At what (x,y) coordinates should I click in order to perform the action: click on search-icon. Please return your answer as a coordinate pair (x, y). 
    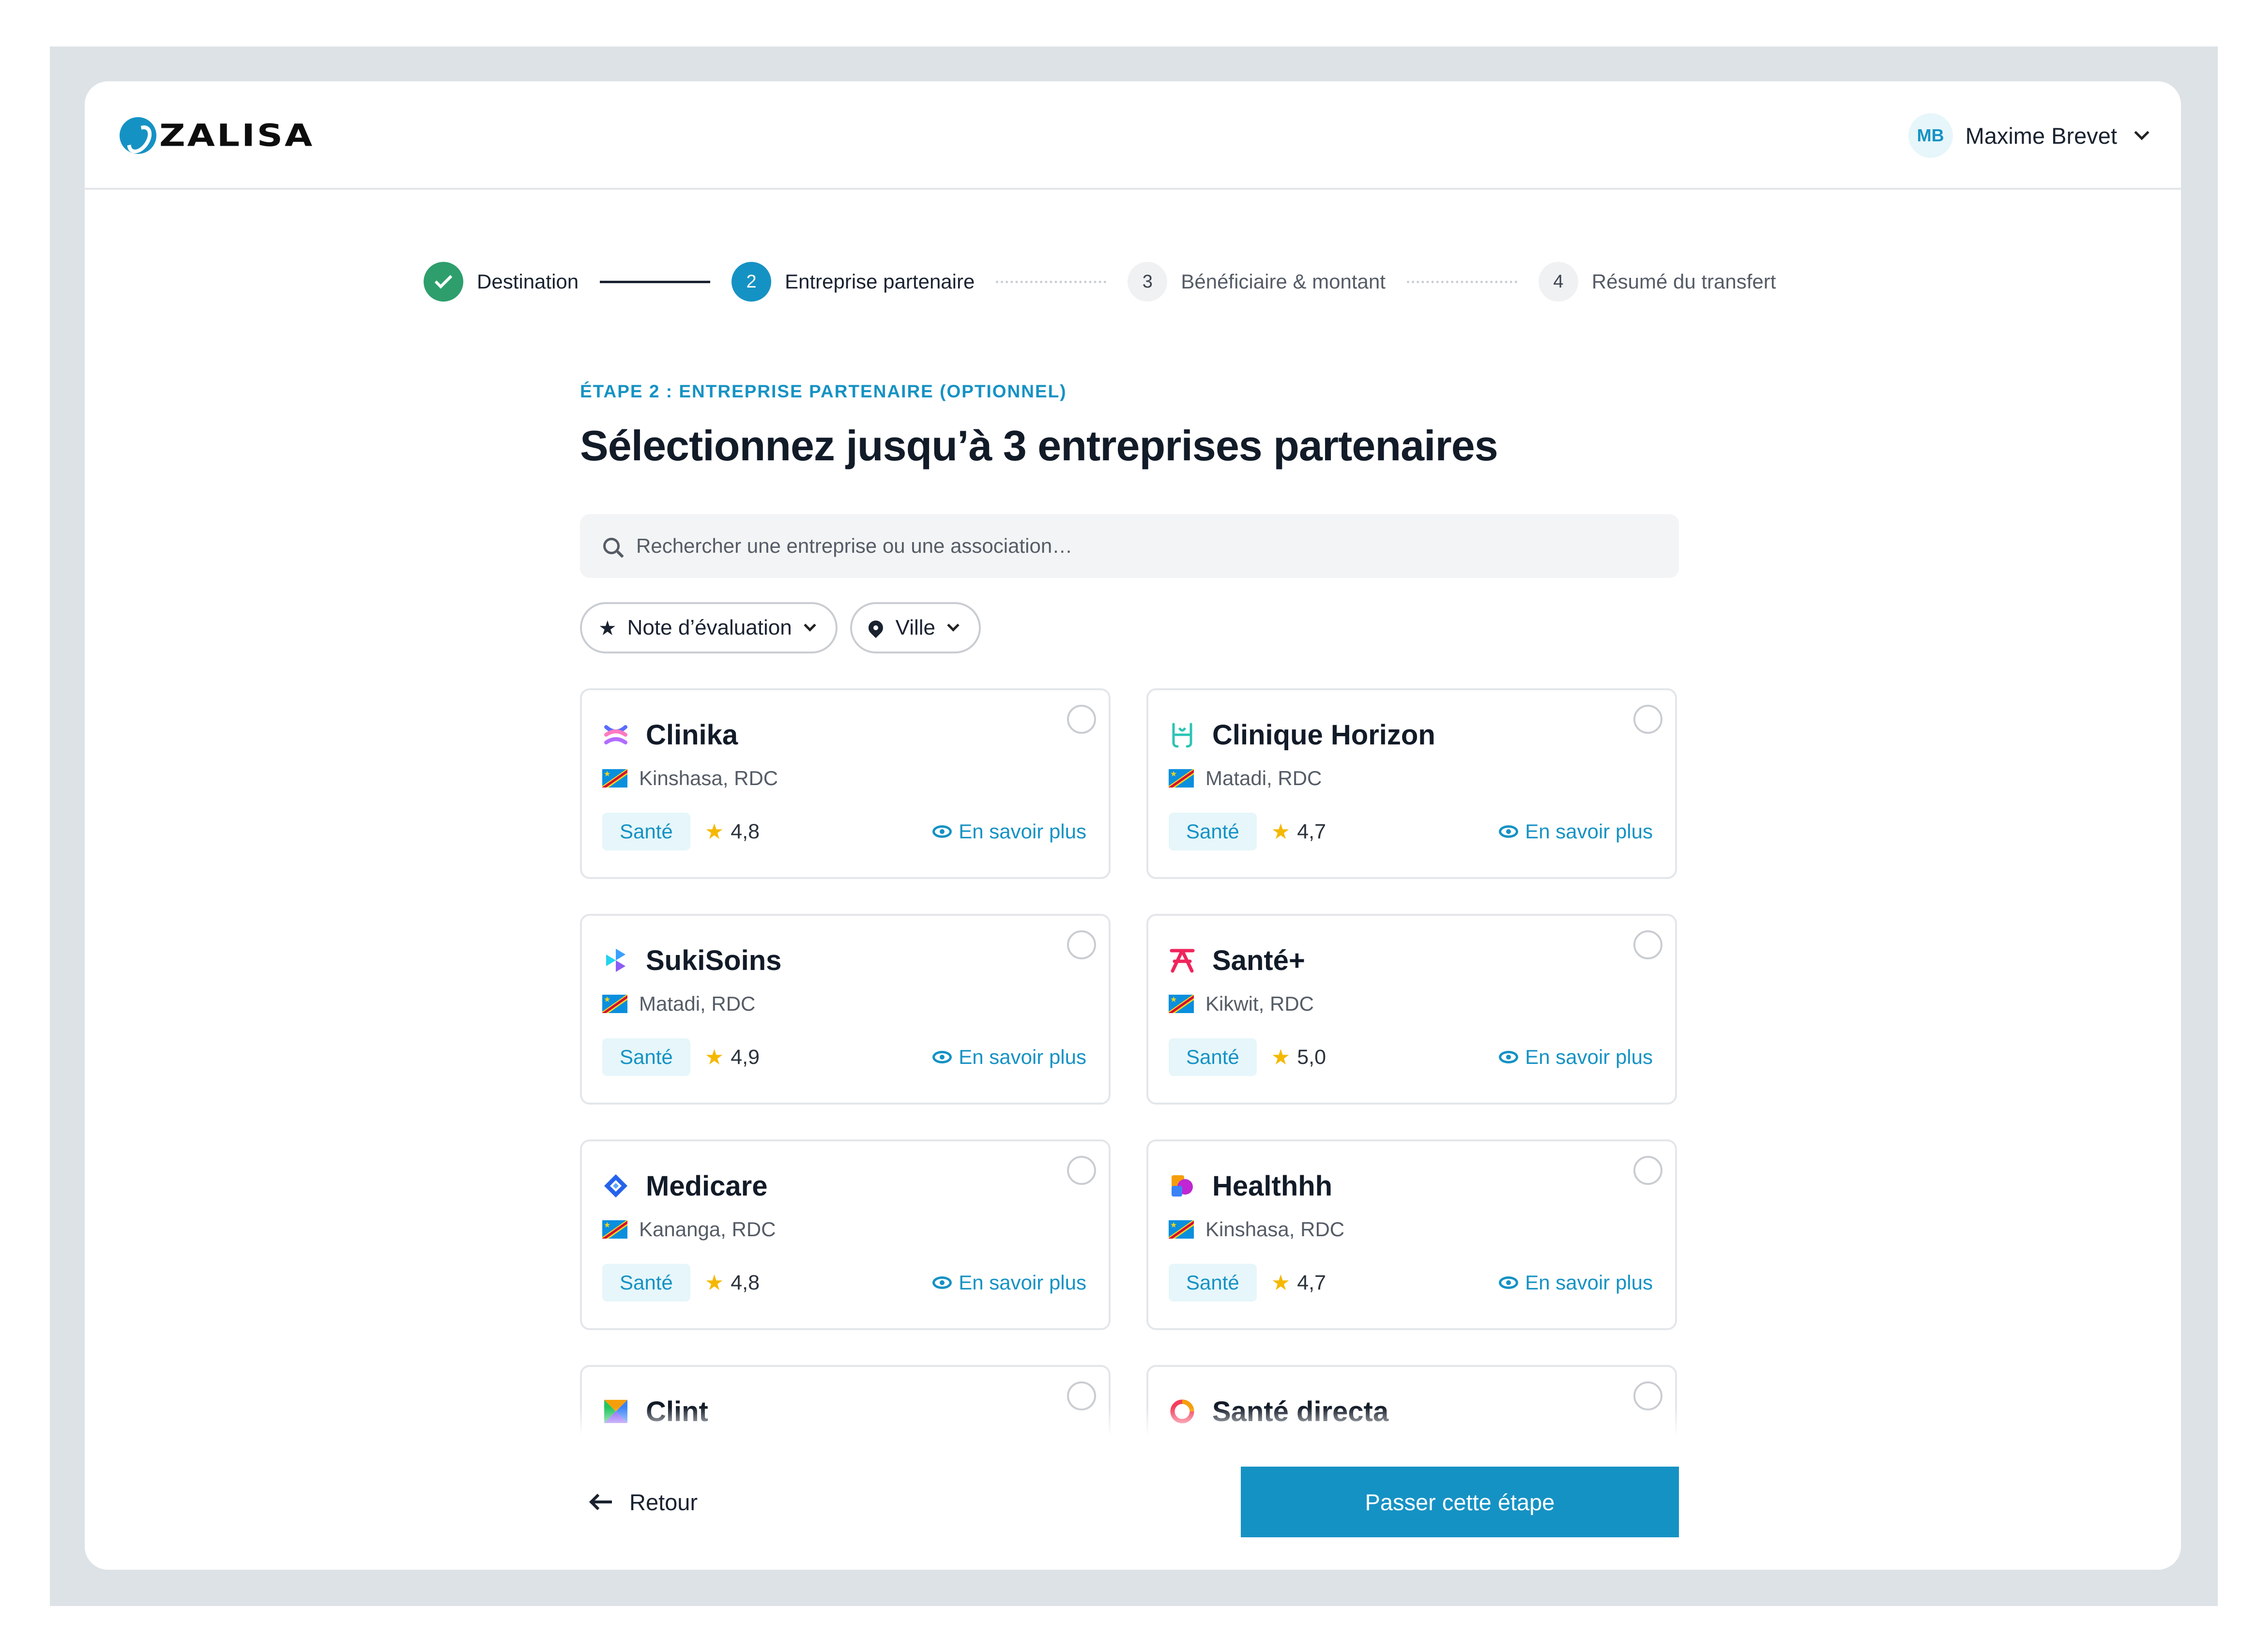
    Looking at the image, I should click on (611, 546).